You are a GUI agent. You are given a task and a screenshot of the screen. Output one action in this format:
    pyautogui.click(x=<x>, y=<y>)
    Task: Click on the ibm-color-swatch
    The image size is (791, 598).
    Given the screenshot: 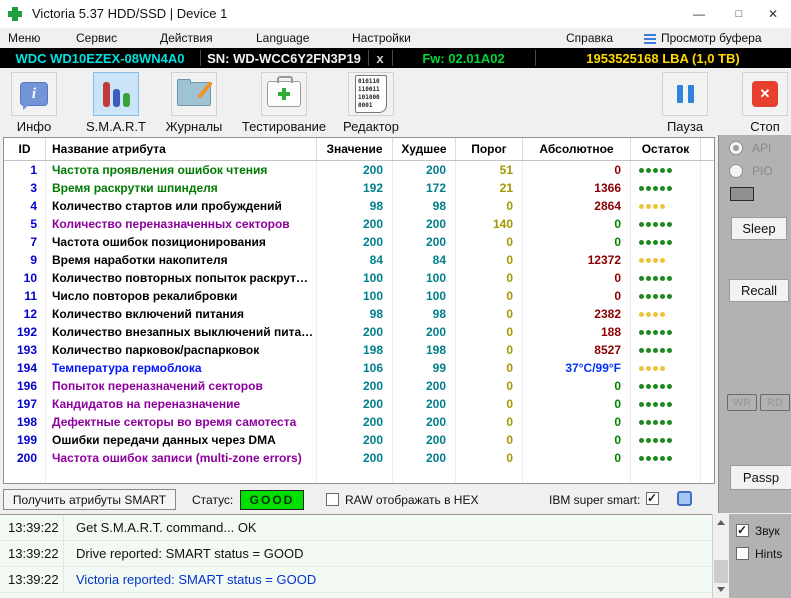 What is the action you would take?
    pyautogui.click(x=684, y=498)
    